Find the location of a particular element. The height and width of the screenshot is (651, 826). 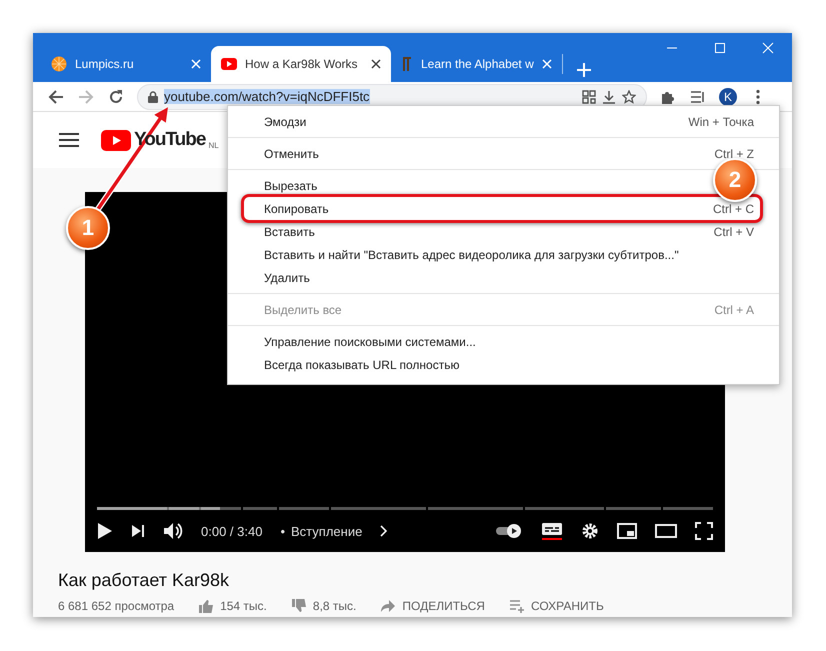

share-icon is located at coordinates (388, 606).